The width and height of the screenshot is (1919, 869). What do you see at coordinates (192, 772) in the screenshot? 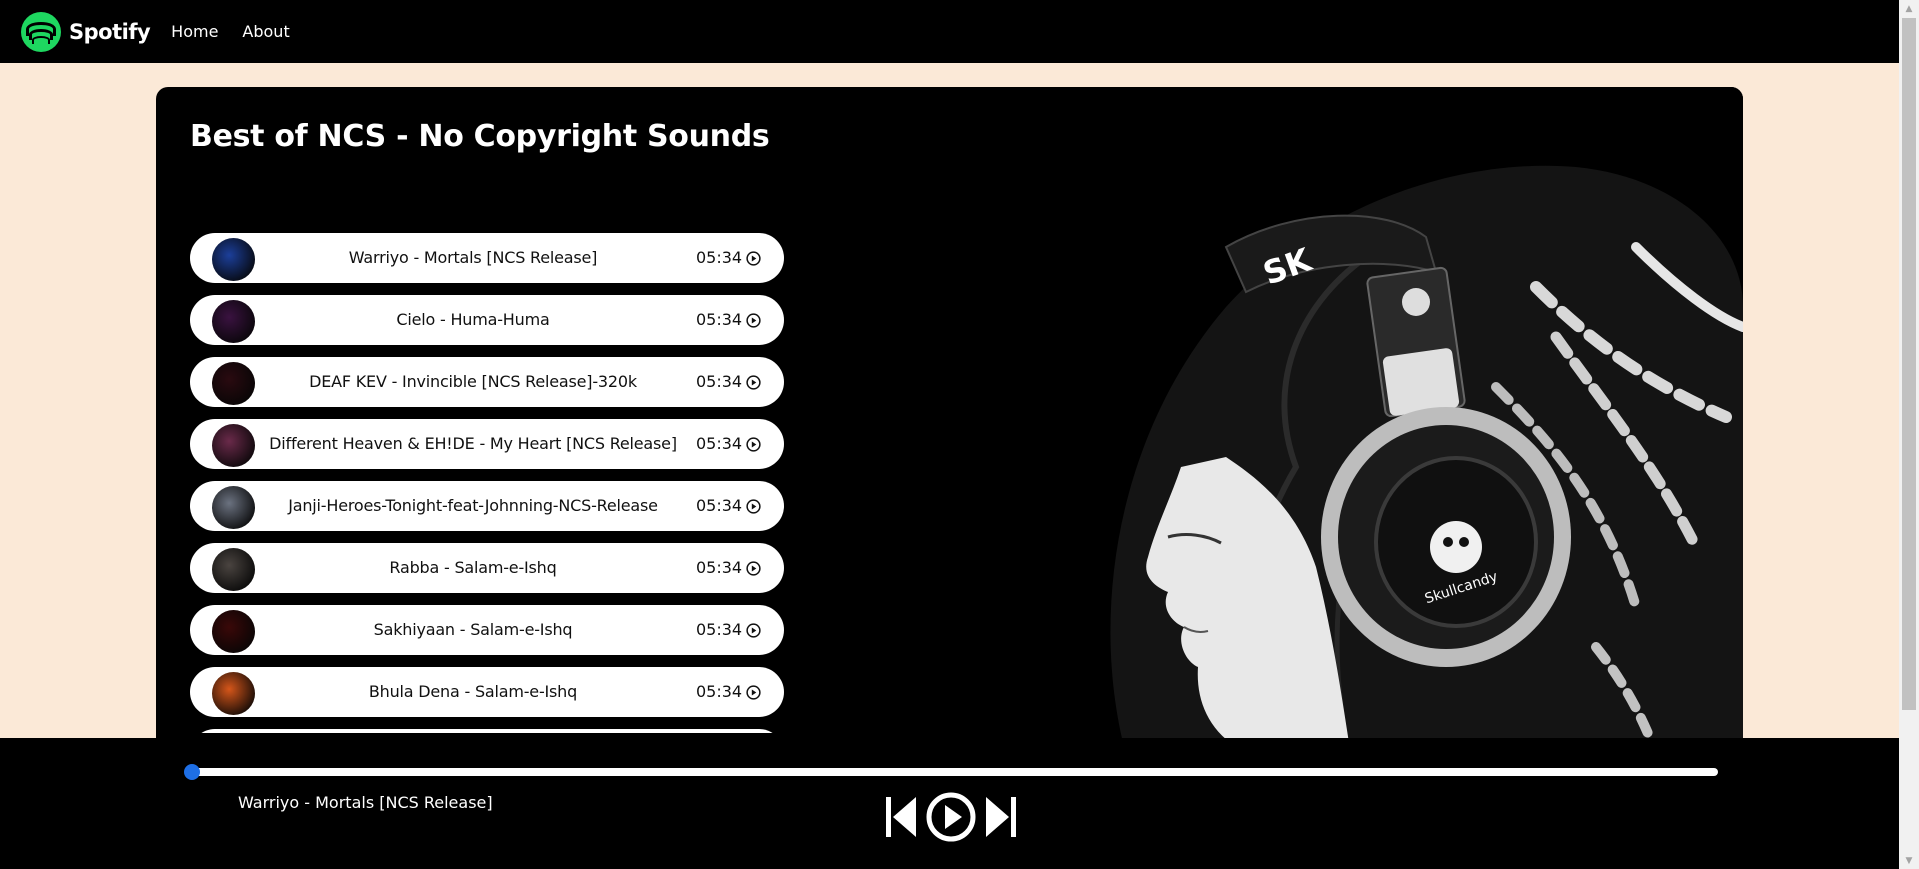
I see `progress-knob` at bounding box center [192, 772].